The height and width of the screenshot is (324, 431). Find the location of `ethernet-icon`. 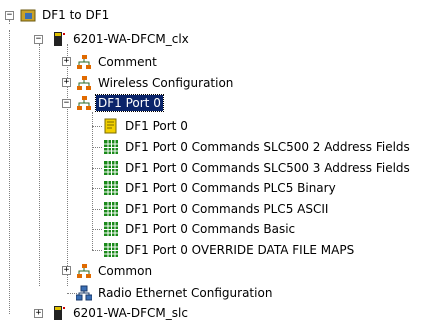

ethernet-icon is located at coordinates (84, 293).